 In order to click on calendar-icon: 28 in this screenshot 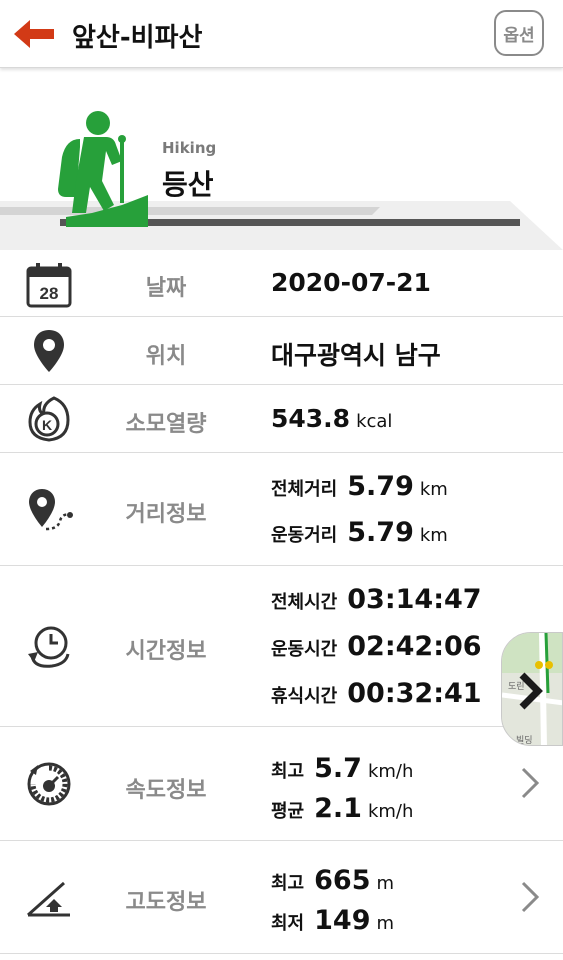, I will do `click(49, 285)`.